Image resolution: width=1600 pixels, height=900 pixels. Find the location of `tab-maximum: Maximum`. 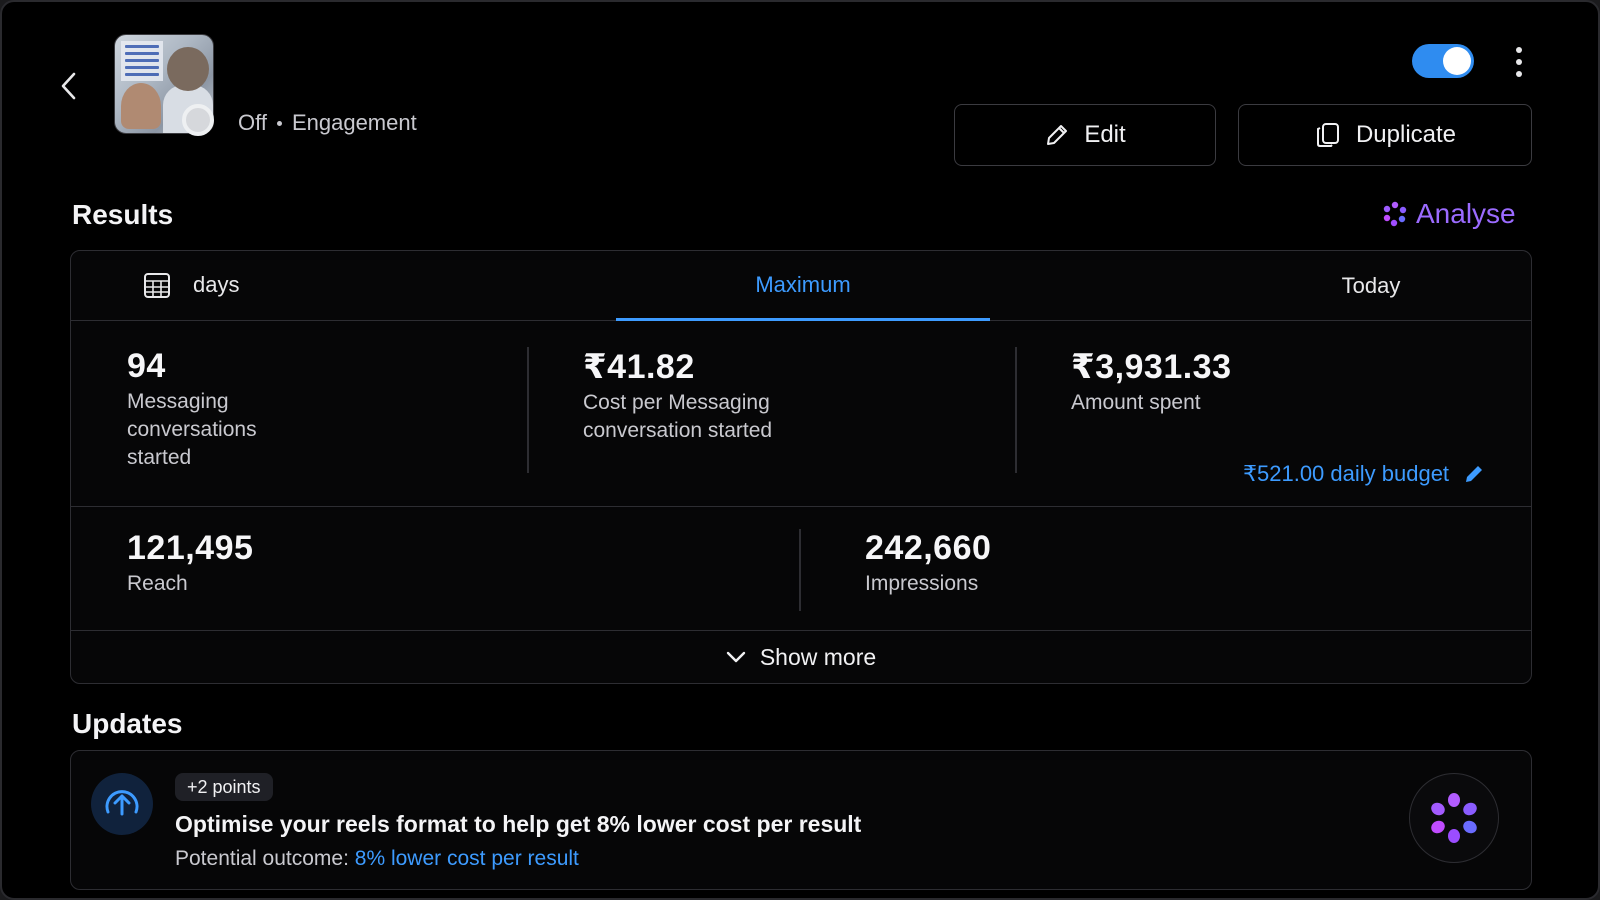

tab-maximum: Maximum is located at coordinates (803, 286).